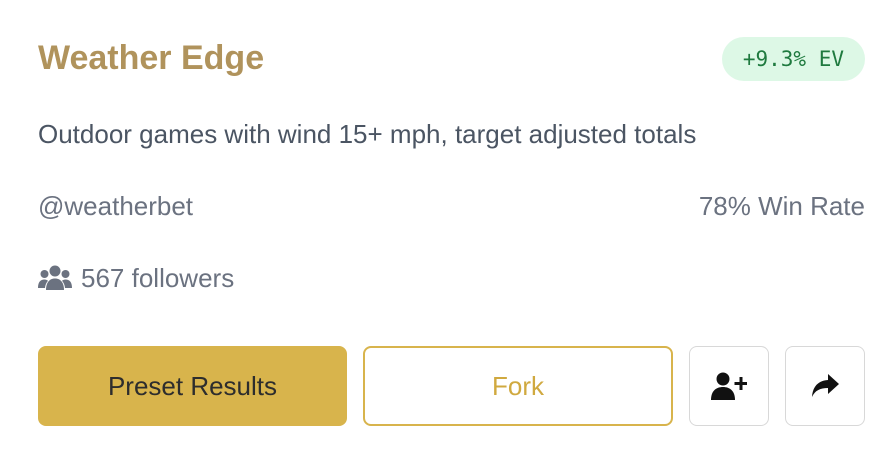 Image resolution: width=892 pixels, height=464 pixels. I want to click on preset-results-label: Preset Results, so click(192, 385).